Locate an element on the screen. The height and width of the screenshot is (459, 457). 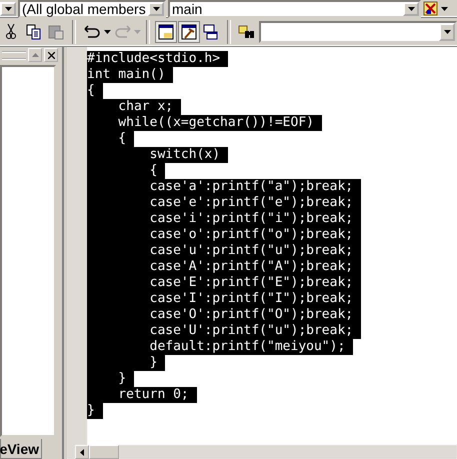
scroll-thumb is located at coordinates (104, 452).